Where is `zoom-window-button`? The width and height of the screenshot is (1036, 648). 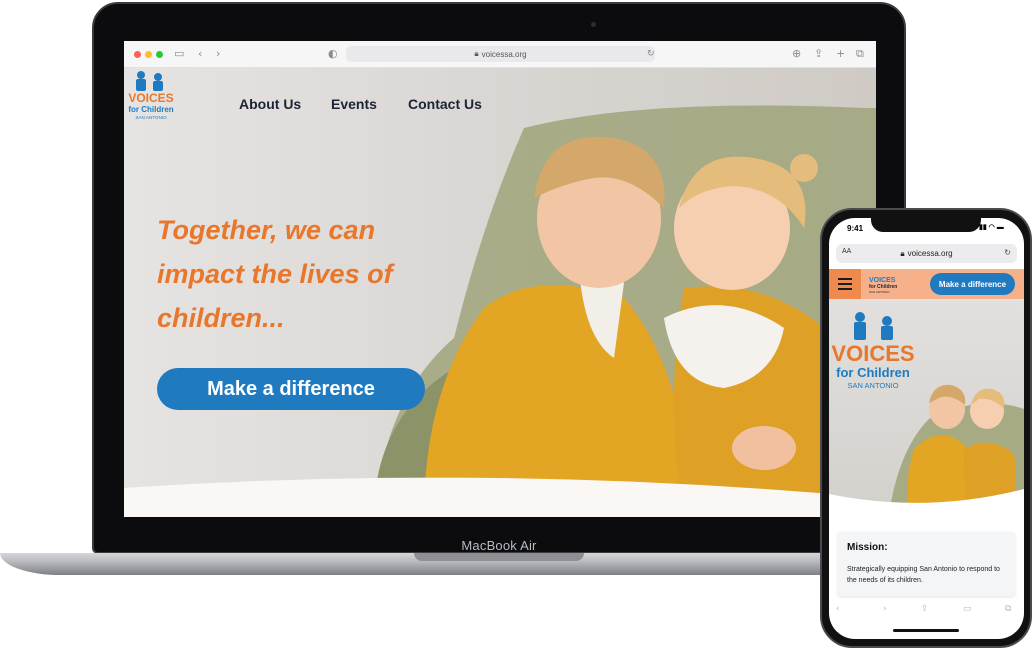
zoom-window-button is located at coordinates (159, 54).